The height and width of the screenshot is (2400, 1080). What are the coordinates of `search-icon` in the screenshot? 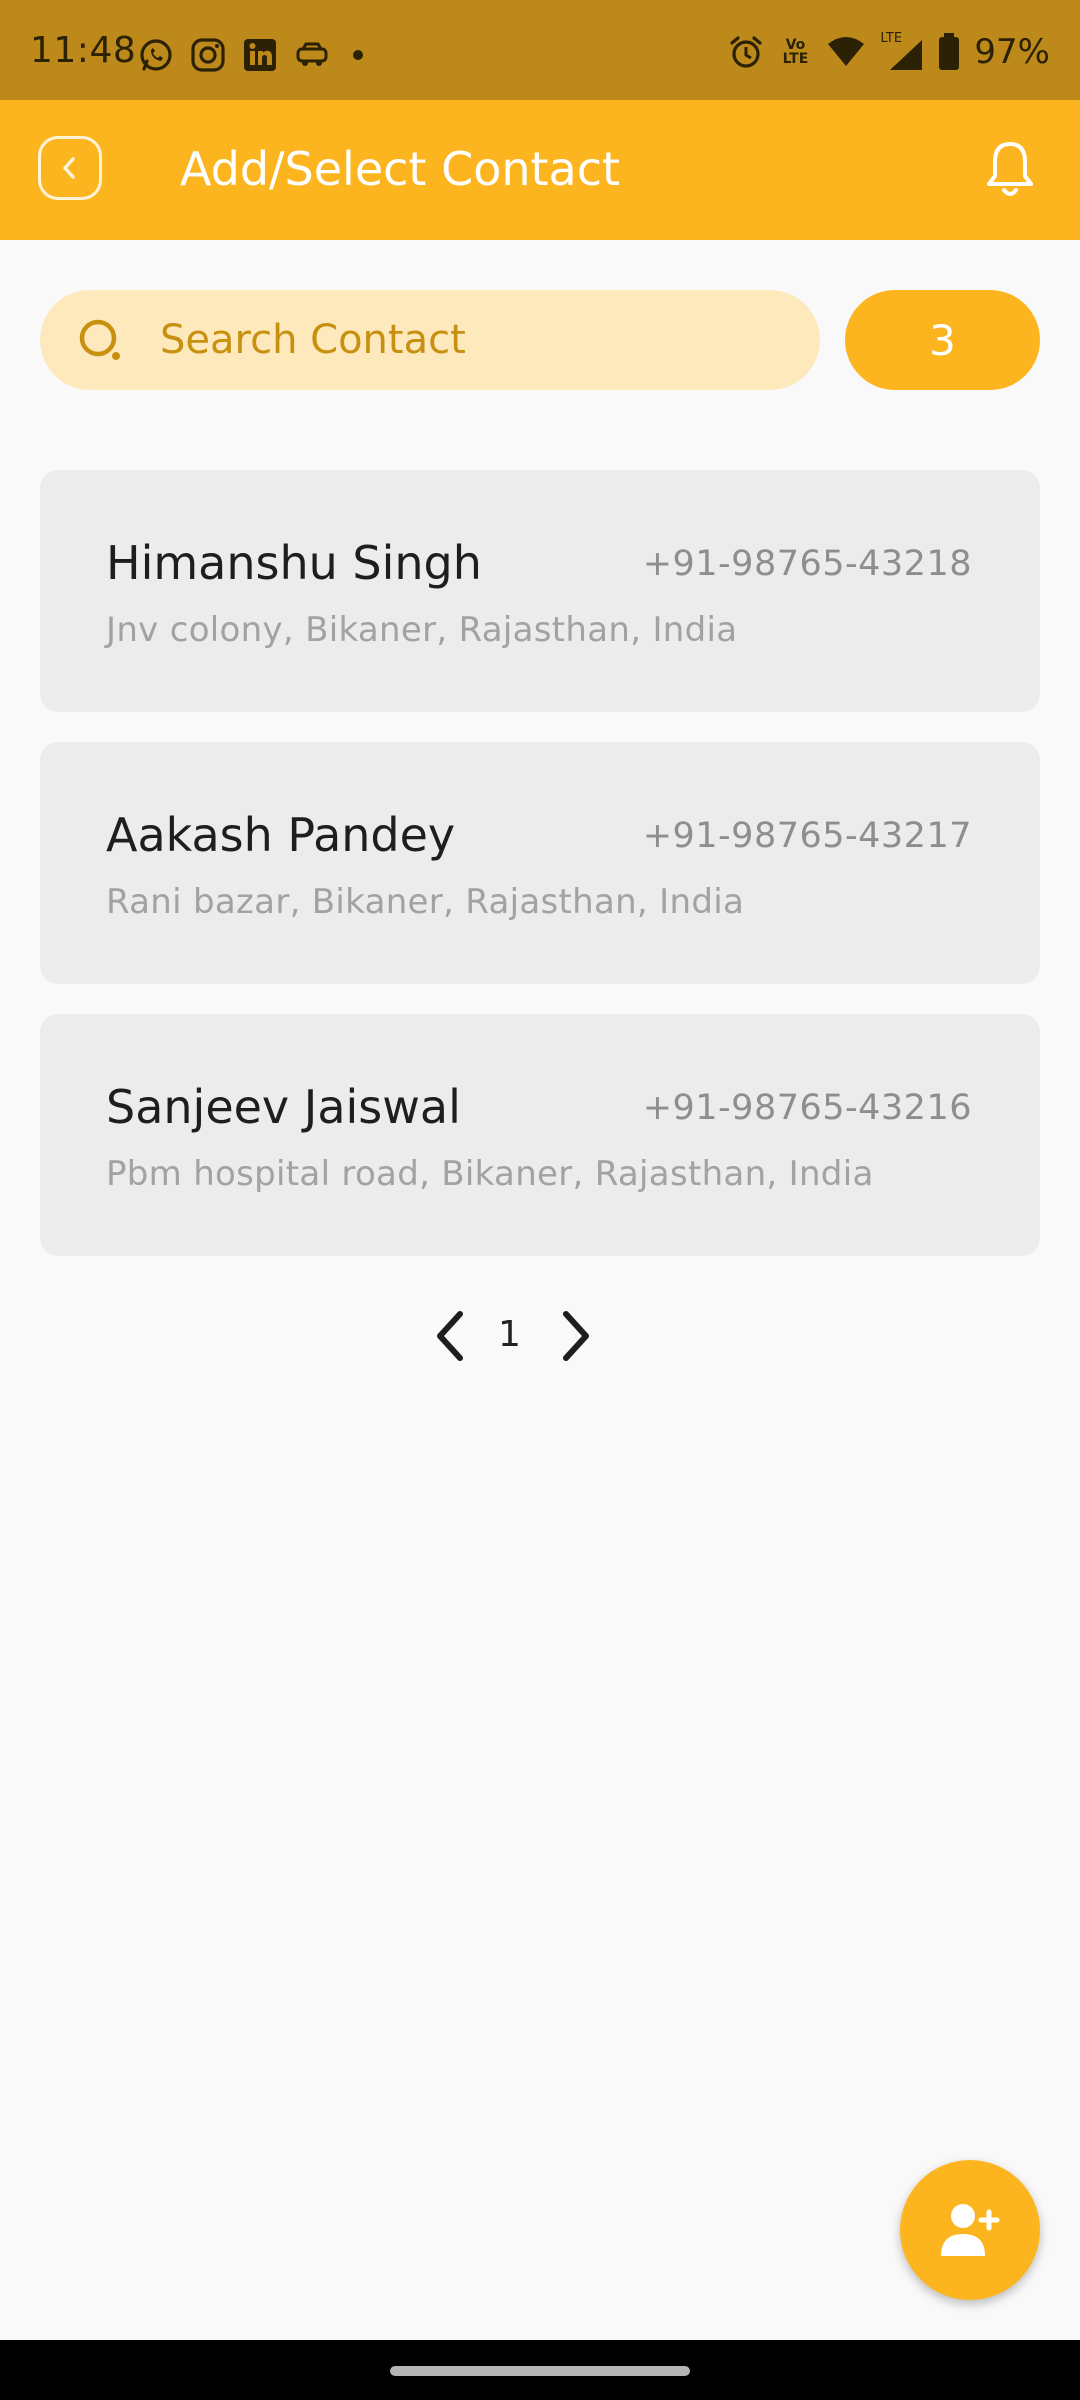 It's located at (99, 339).